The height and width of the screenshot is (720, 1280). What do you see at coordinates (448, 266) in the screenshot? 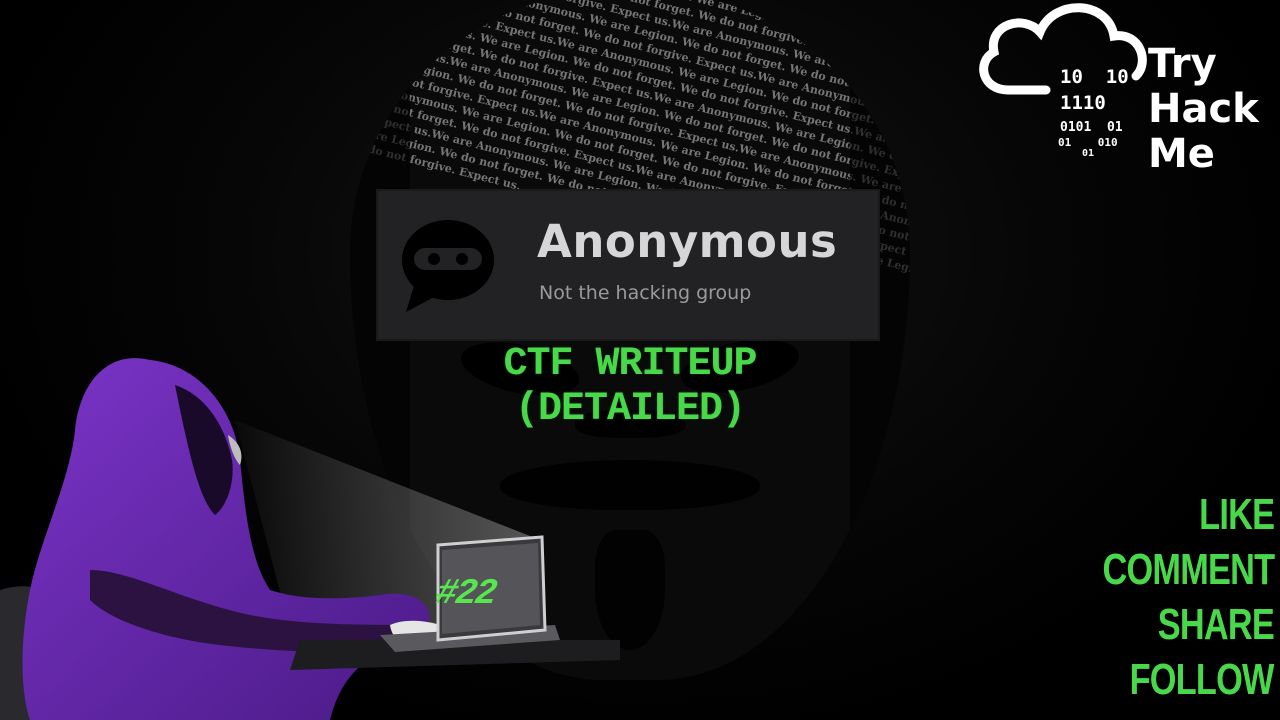
I see `ninja-chat-bubble-icon` at bounding box center [448, 266].